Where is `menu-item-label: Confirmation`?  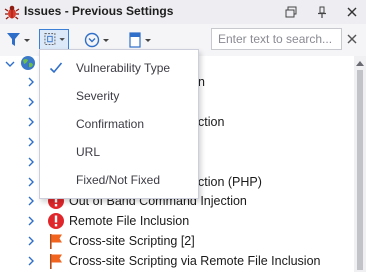 menu-item-label: Confirmation is located at coordinates (110, 124).